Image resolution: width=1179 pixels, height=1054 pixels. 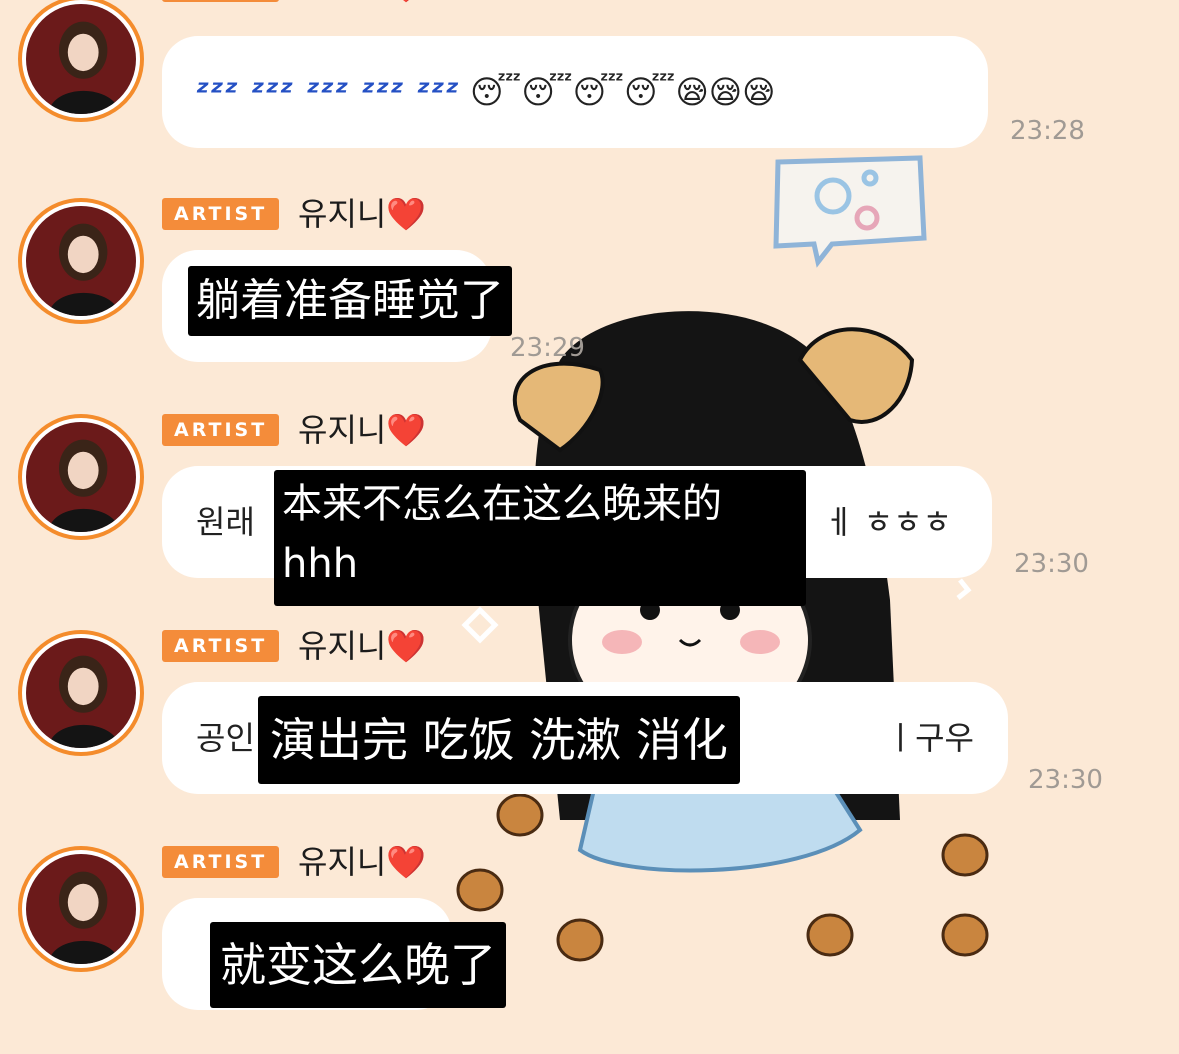 What do you see at coordinates (499, 740) in the screenshot?
I see `subtitle-overlay: 演出完 吃饭 洗漱 消化` at bounding box center [499, 740].